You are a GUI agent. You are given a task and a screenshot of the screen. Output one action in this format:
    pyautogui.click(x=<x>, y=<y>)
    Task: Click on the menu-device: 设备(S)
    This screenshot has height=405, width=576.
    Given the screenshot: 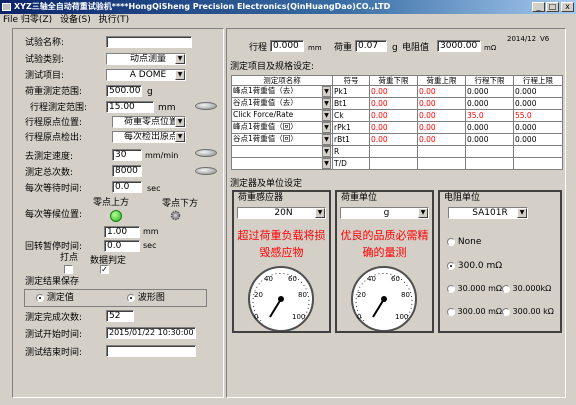 What is the action you would take?
    pyautogui.click(x=75, y=20)
    